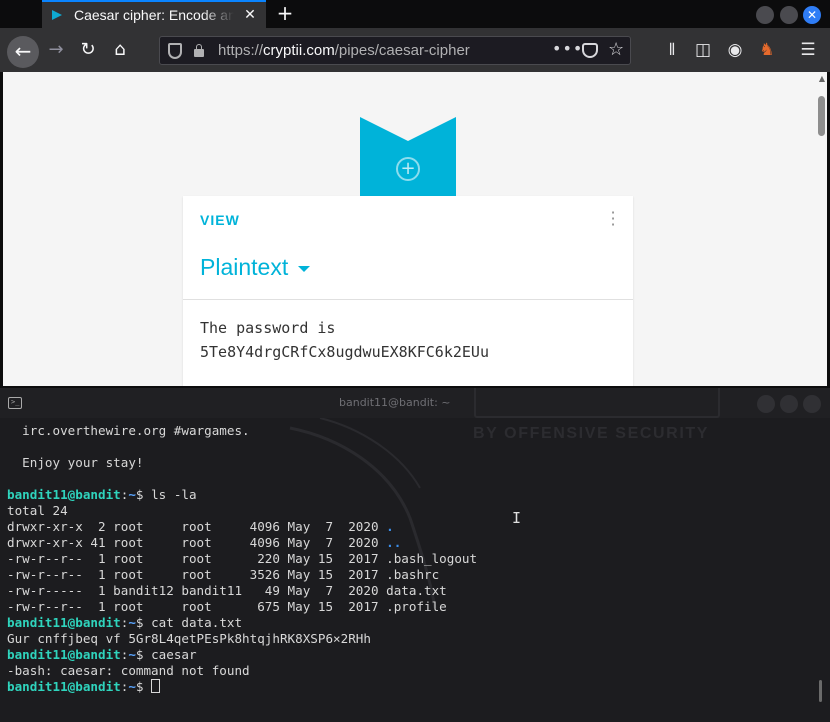 Image resolution: width=830 pixels, height=722 pixels. Describe the element at coordinates (250, 15) in the screenshot. I see `close-tab-icon: ✕` at that location.